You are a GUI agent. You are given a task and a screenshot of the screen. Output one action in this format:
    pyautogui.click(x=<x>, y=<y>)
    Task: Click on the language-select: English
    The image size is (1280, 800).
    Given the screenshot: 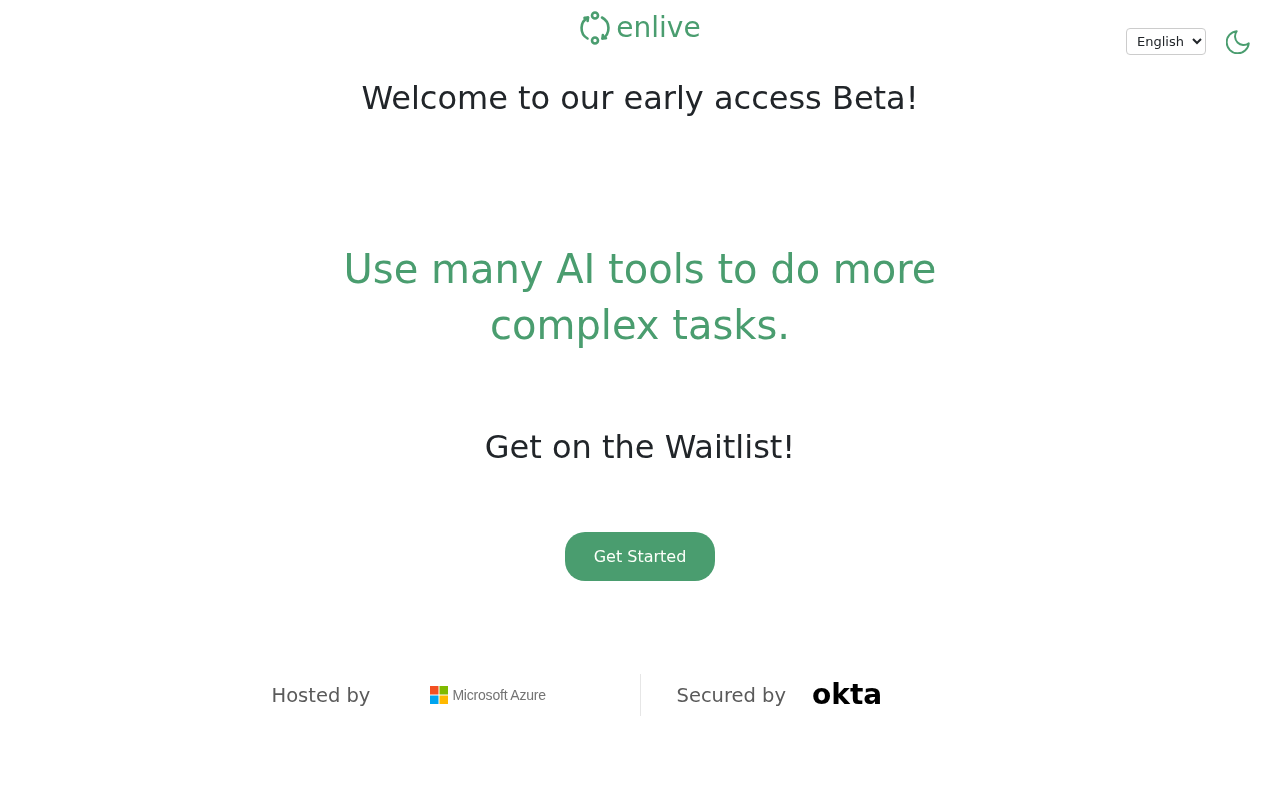 What is the action you would take?
    pyautogui.click(x=1166, y=41)
    